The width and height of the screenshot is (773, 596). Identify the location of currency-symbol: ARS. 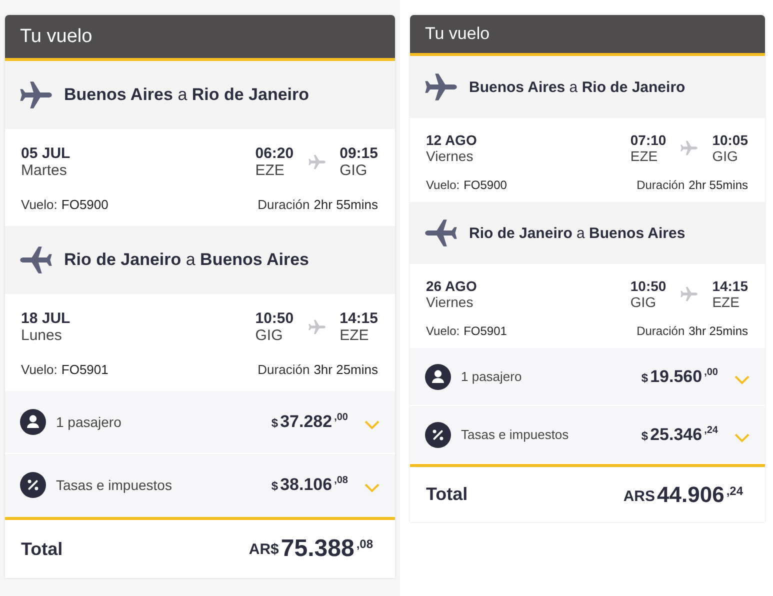
(639, 496).